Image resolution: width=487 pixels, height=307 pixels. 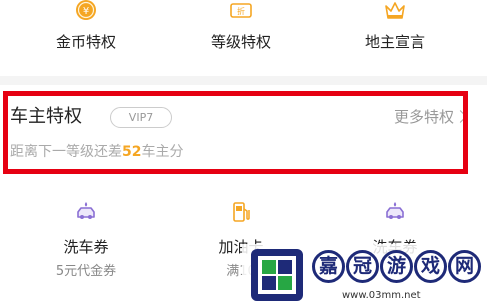 I want to click on watermark-char: 嘉, so click(x=328, y=266).